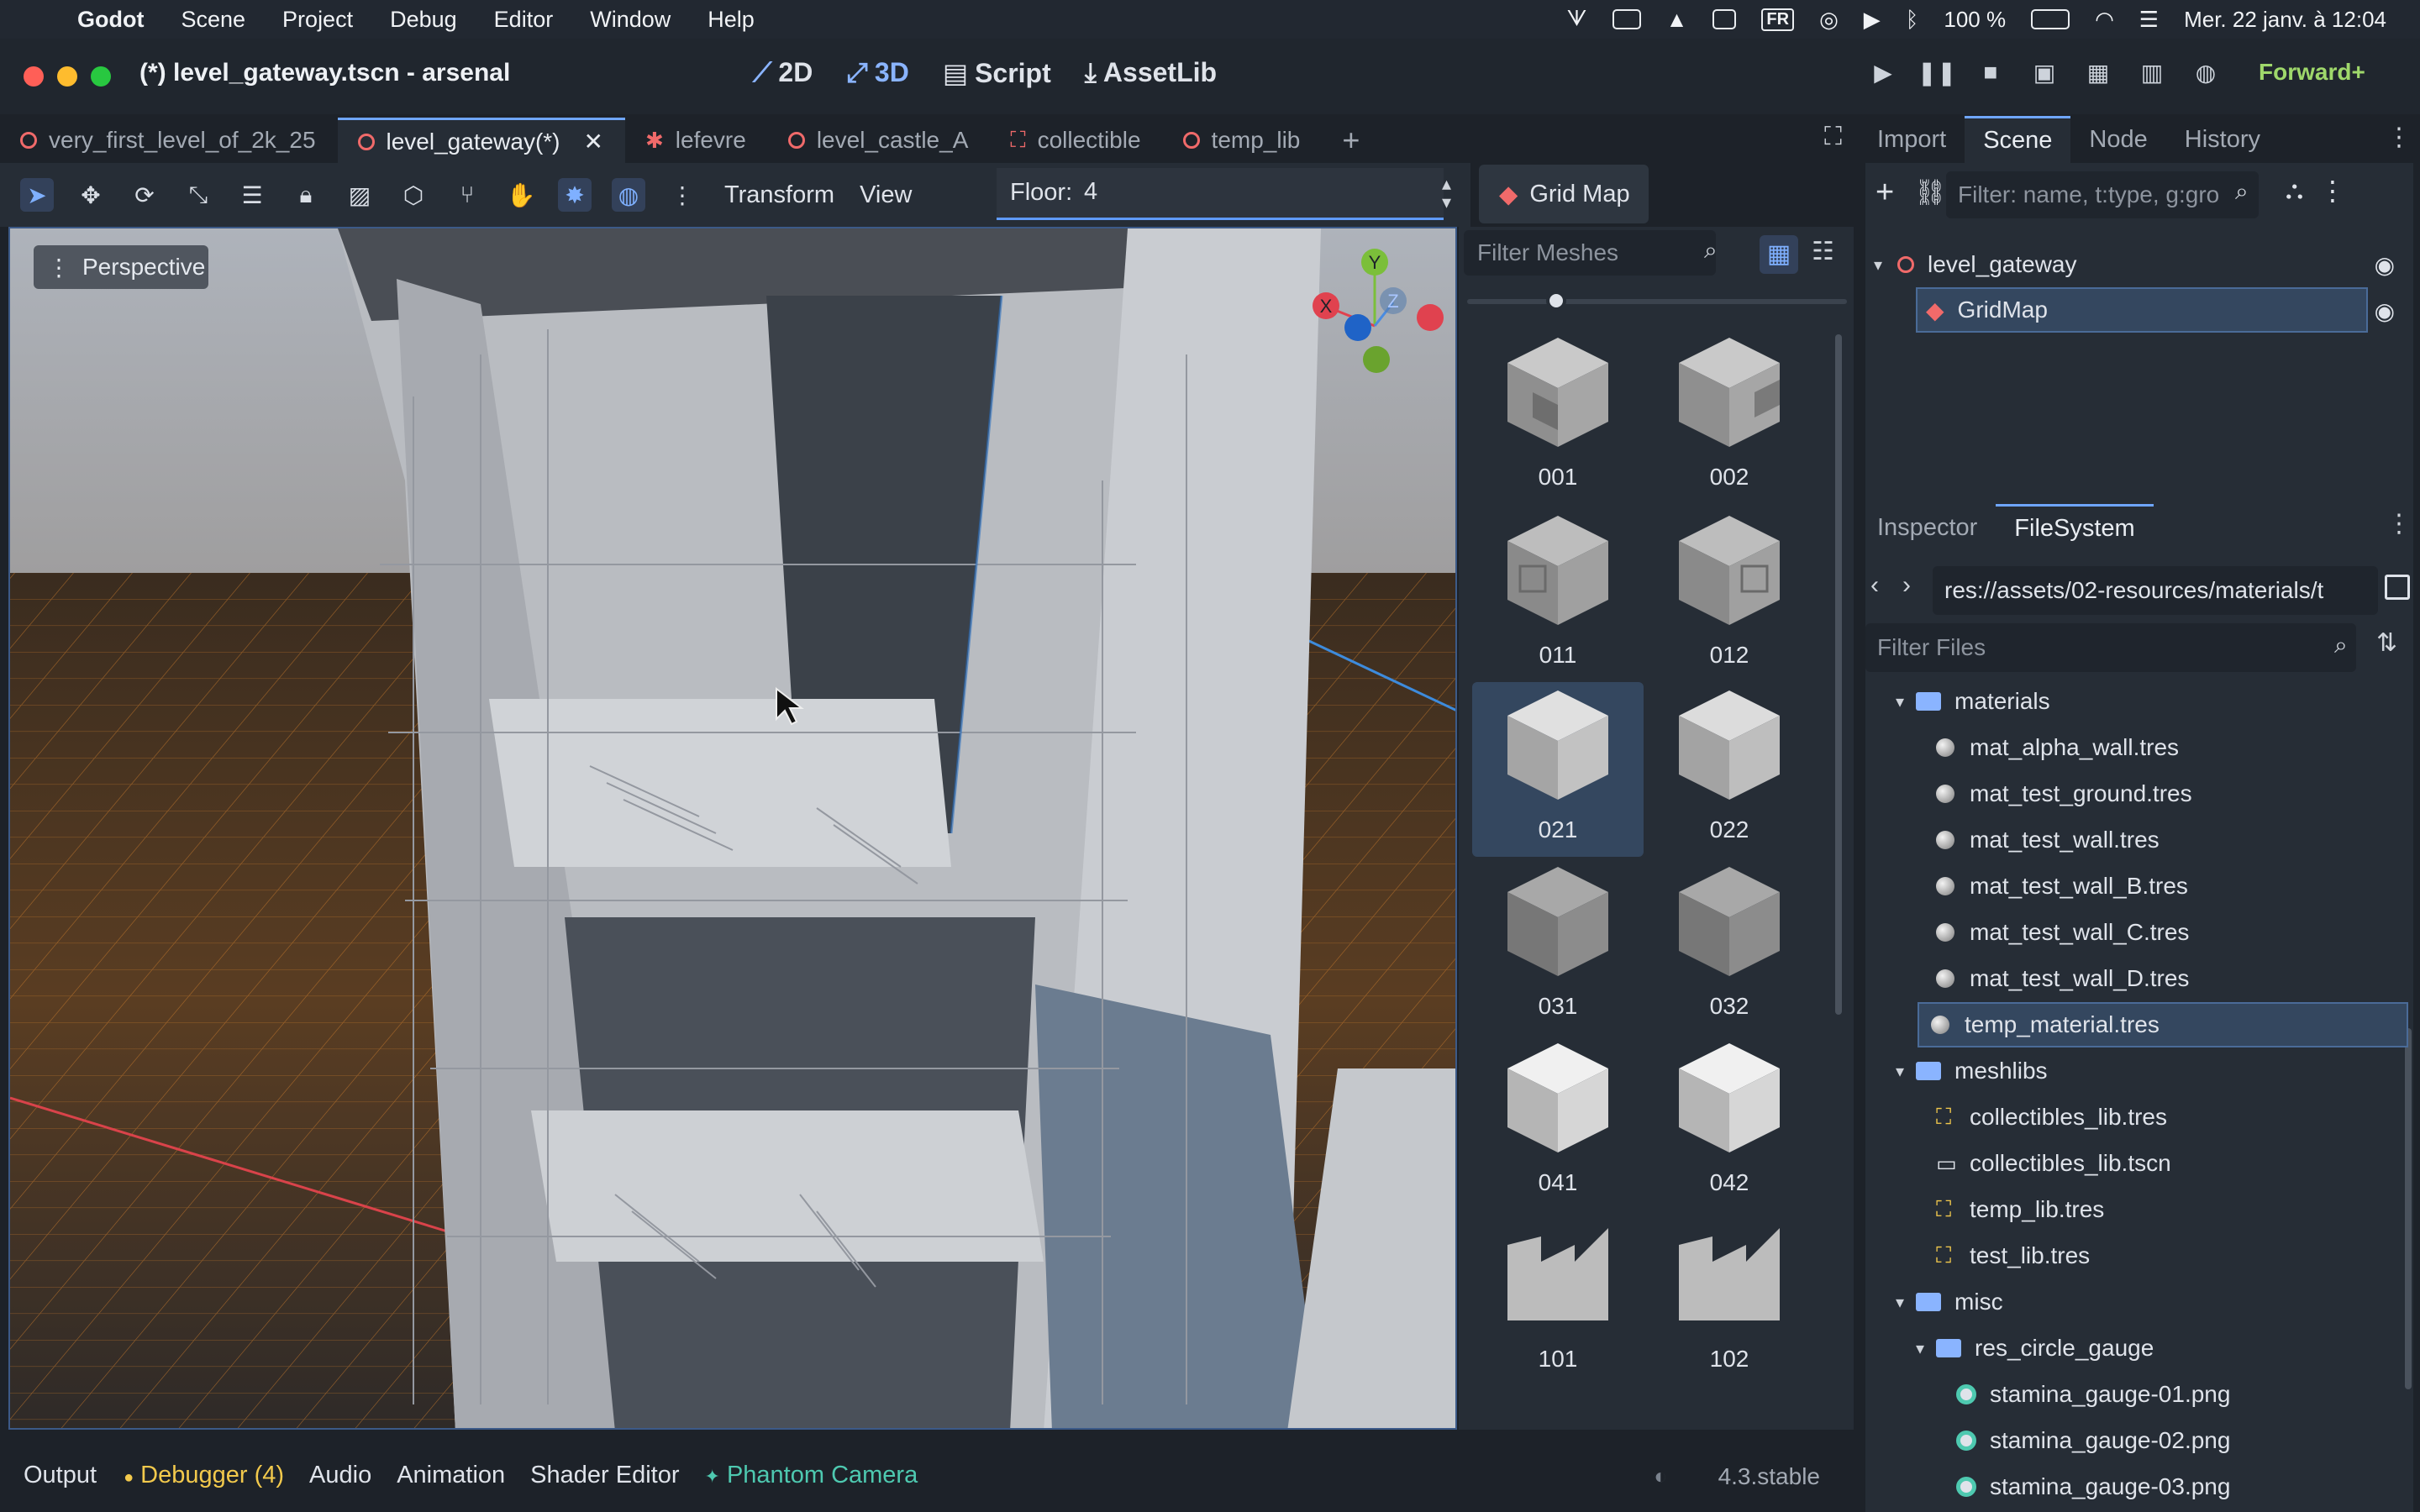  Describe the element at coordinates (1590, 253) in the screenshot. I see `filter-meshes-input: Filter Meshes` at that location.